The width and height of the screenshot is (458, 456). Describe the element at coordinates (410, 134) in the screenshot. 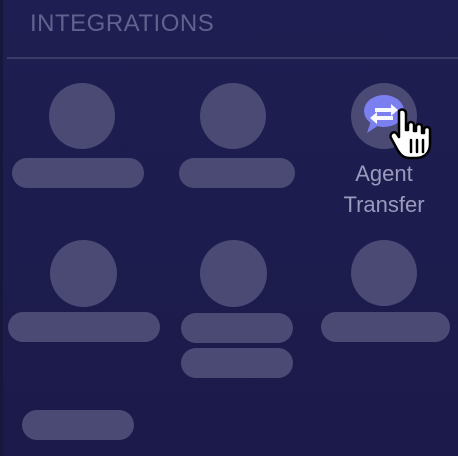

I see `hand-pointer-icon` at that location.